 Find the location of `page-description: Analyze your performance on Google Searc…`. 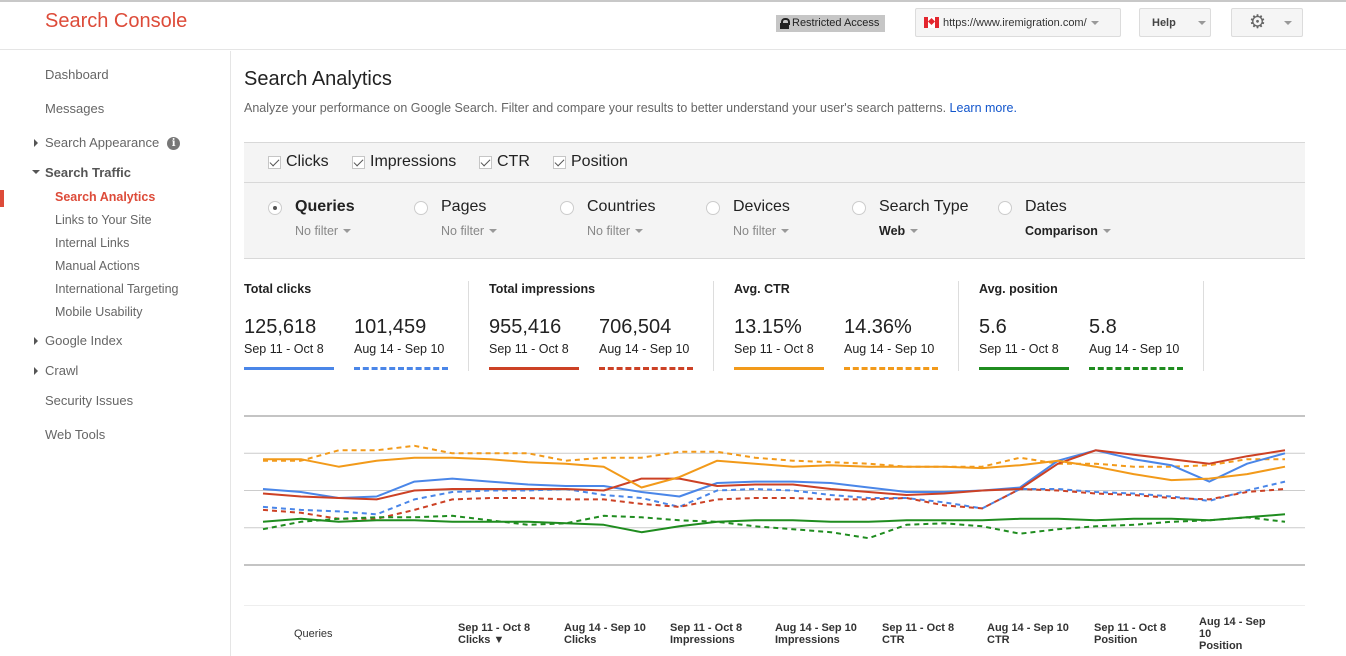

page-description: Analyze your performance on Google Searc… is located at coordinates (630, 108).